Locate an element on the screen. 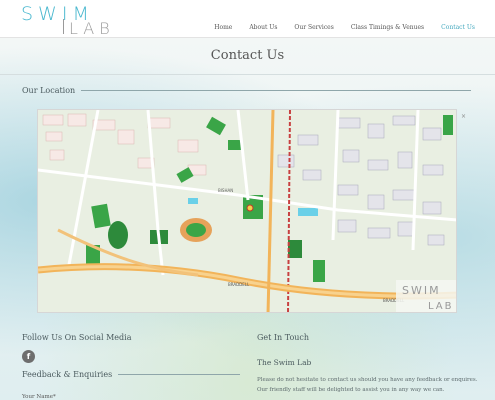  nav-our-services: Our Services is located at coordinates (313, 27).